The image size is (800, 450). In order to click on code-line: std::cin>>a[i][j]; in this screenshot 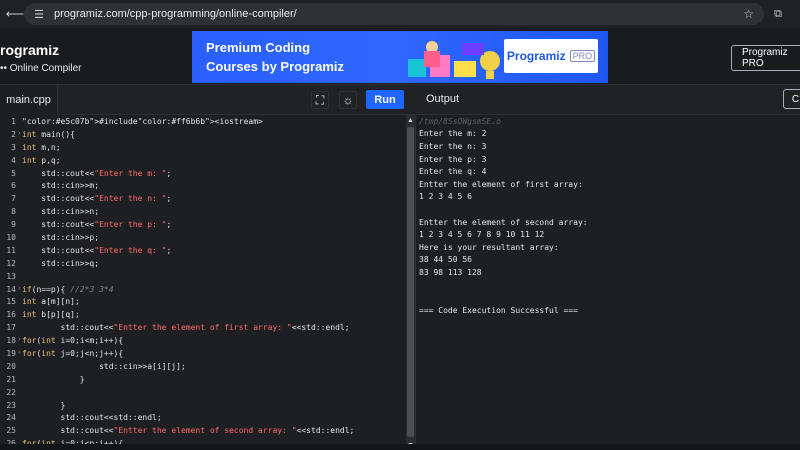, I will do `click(214, 366)`.